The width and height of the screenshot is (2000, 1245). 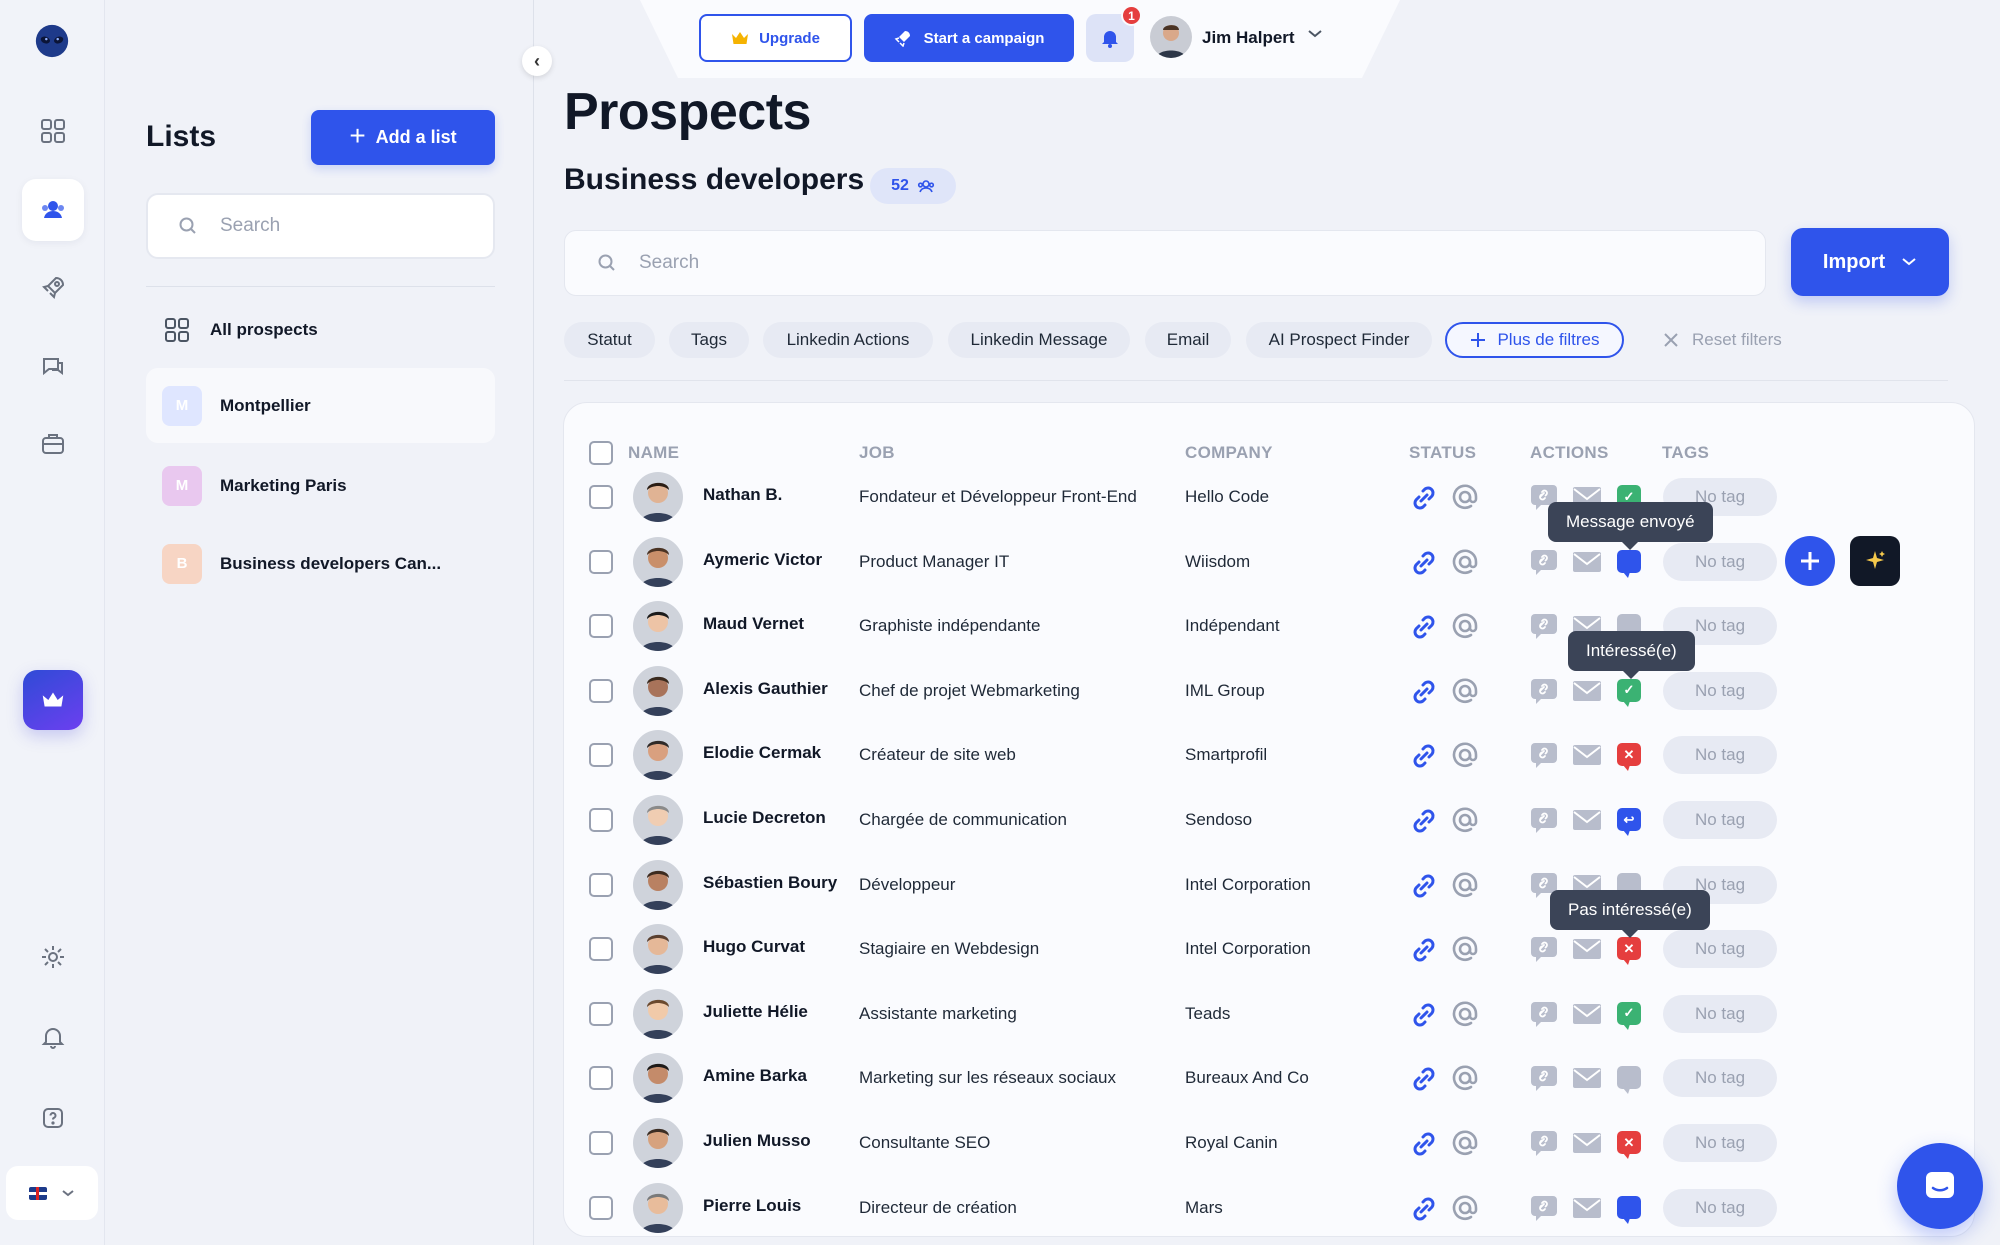 What do you see at coordinates (765, 689) in the screenshot?
I see `prospect-name: Alexis Gauthier` at bounding box center [765, 689].